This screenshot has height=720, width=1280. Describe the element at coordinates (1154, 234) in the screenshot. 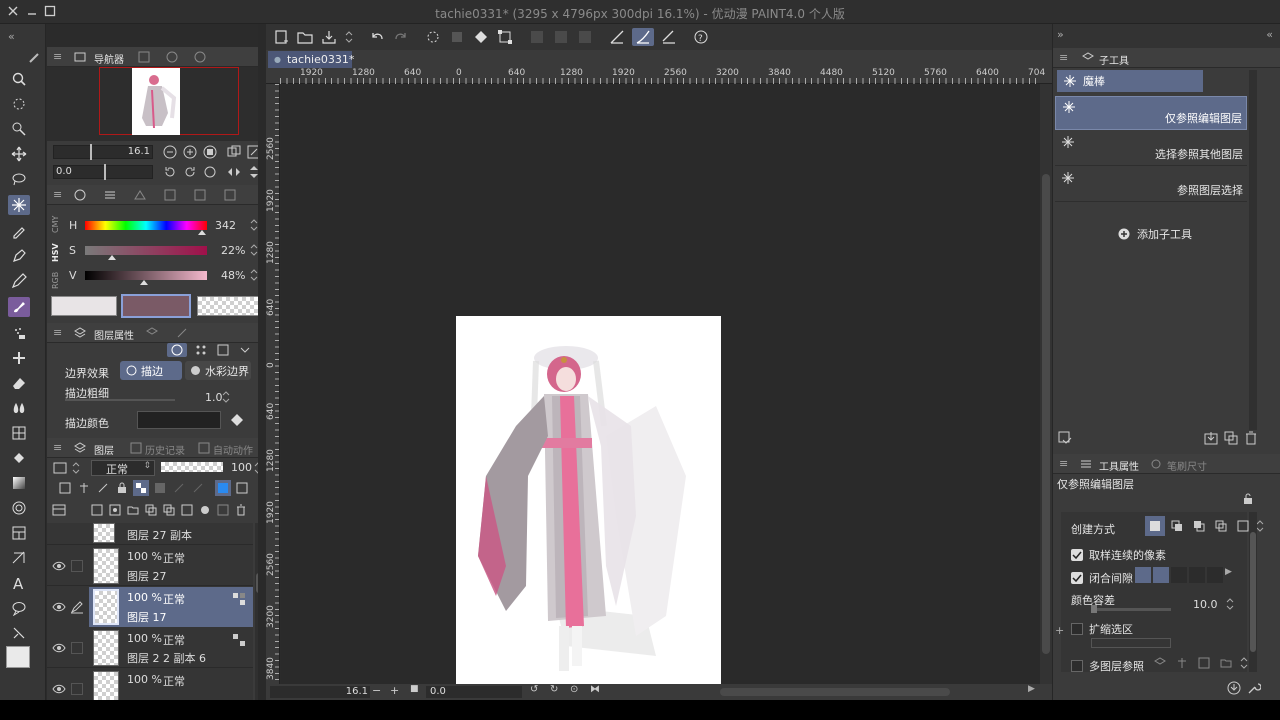

I see `add-subtool-button: 添加子工具` at that location.